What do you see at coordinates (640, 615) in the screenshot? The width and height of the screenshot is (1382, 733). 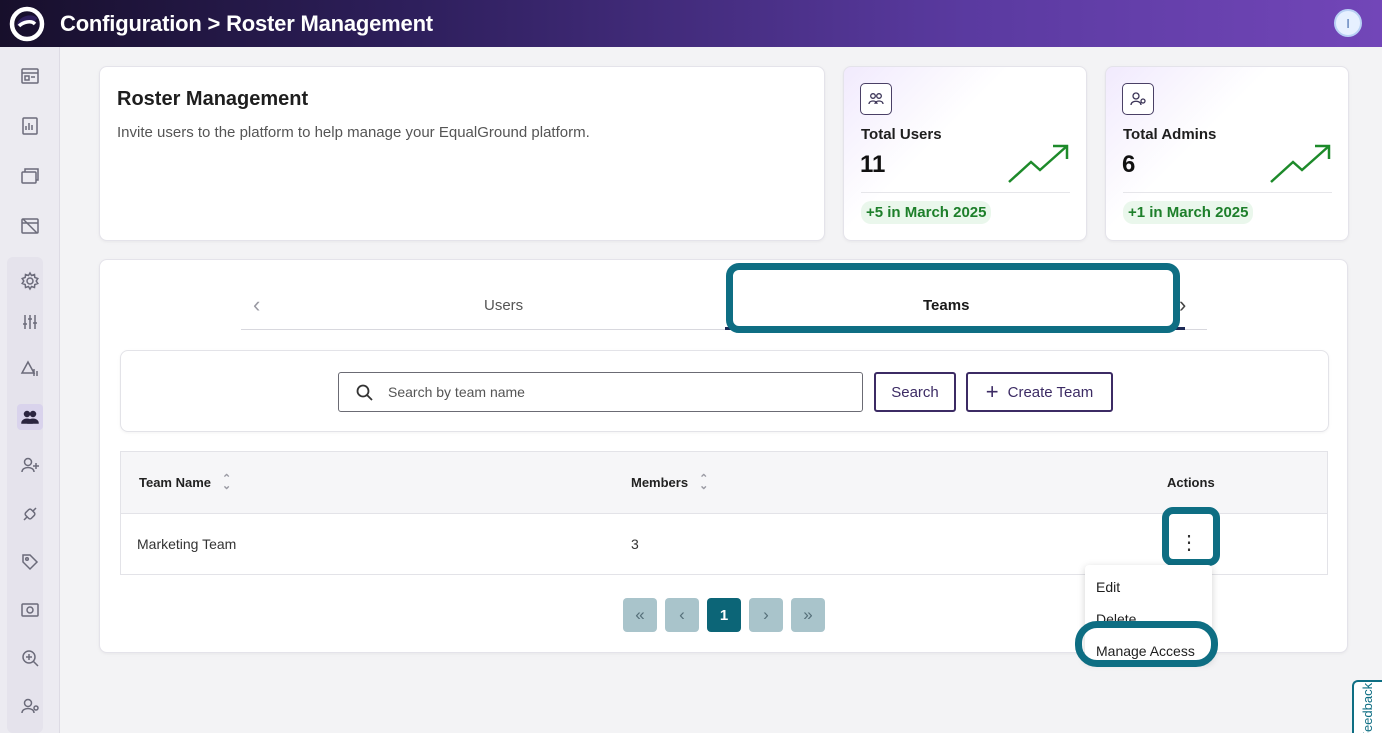 I see `first-page-button: «` at bounding box center [640, 615].